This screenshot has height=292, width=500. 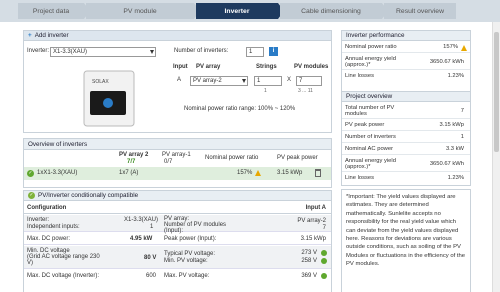 I want to click on pv-array-header: PV array, so click(x=208, y=67).